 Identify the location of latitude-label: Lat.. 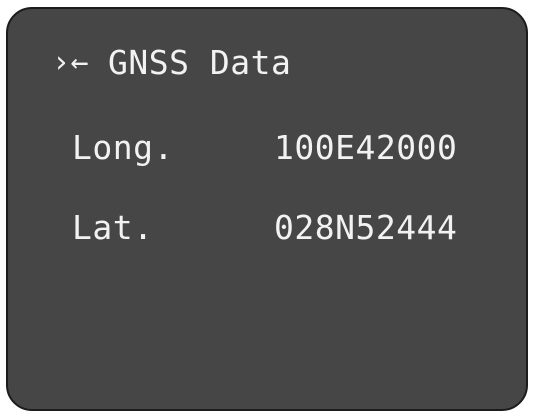
(113, 227).